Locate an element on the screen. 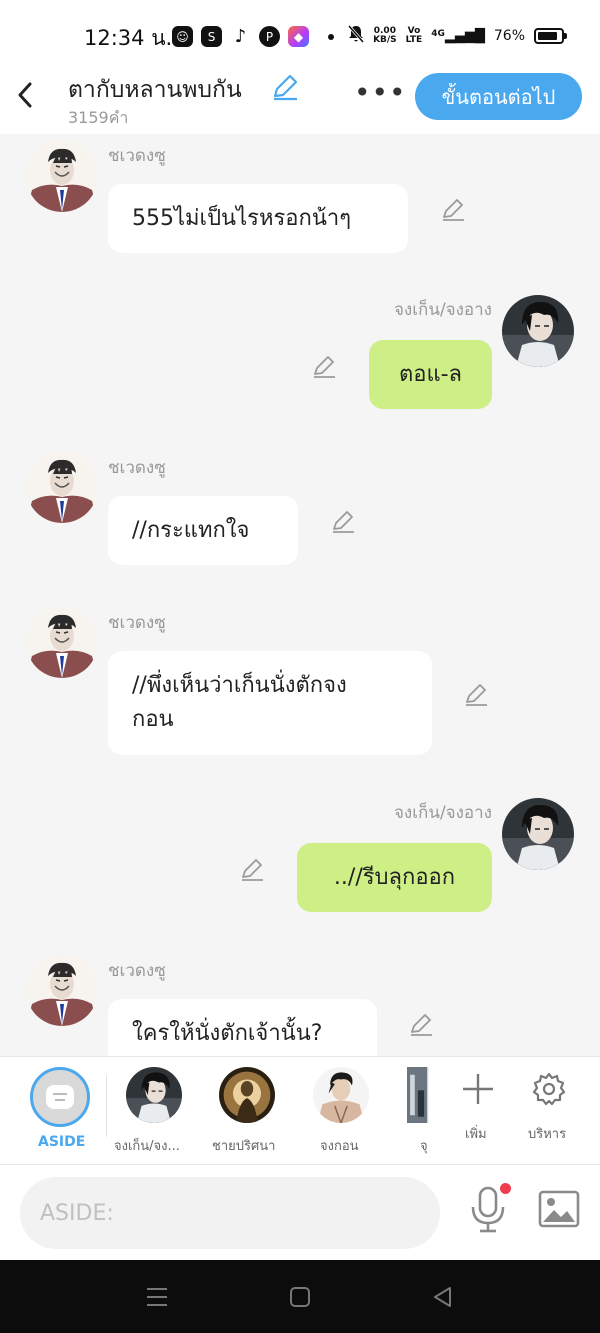  message-bubble: ใครให้นั่งตักเจ้านั้น? is located at coordinates (242, 1027).